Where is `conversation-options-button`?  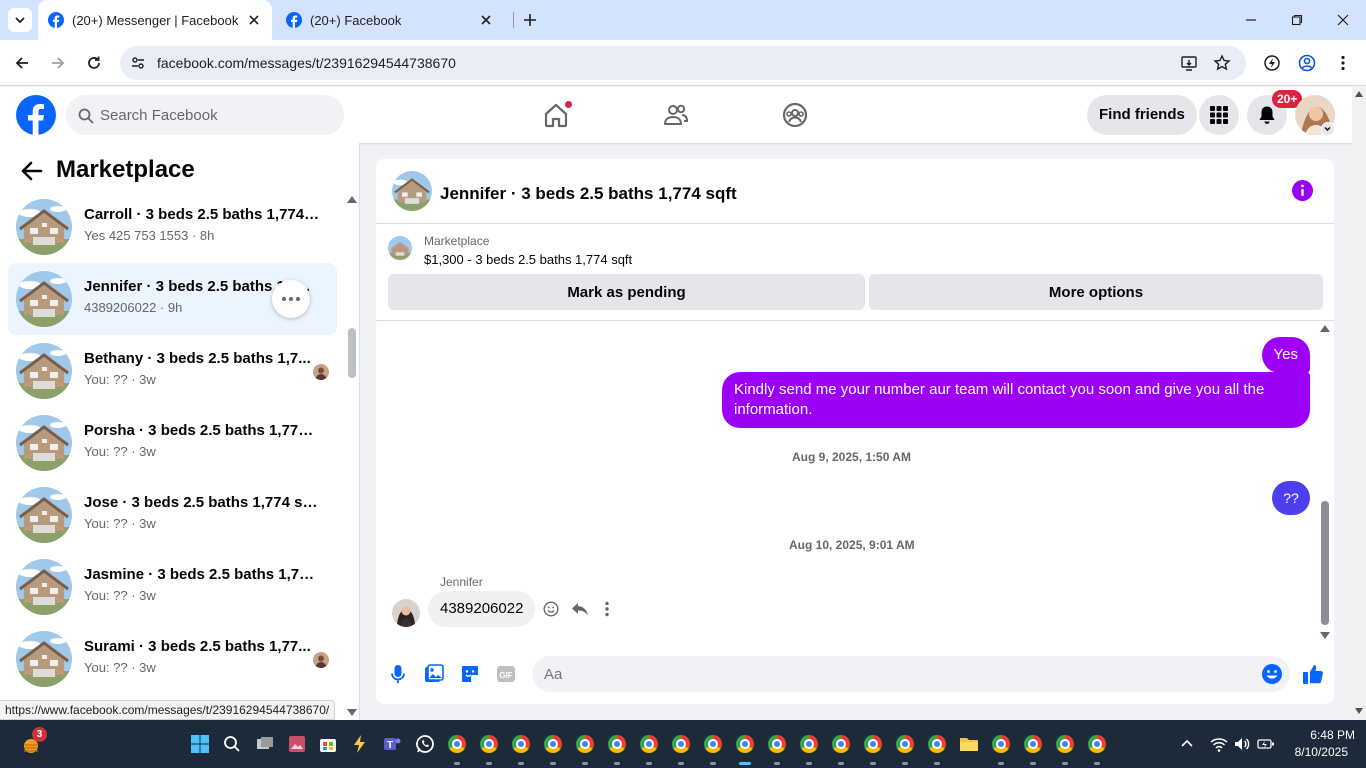
conversation-options-button is located at coordinates (291, 299).